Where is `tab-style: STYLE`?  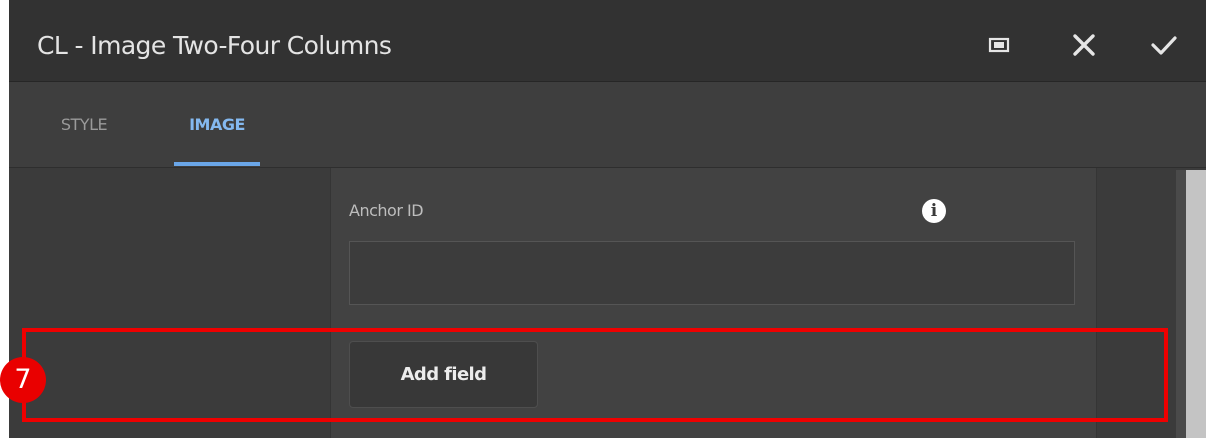
tab-style: STYLE is located at coordinates (84, 125).